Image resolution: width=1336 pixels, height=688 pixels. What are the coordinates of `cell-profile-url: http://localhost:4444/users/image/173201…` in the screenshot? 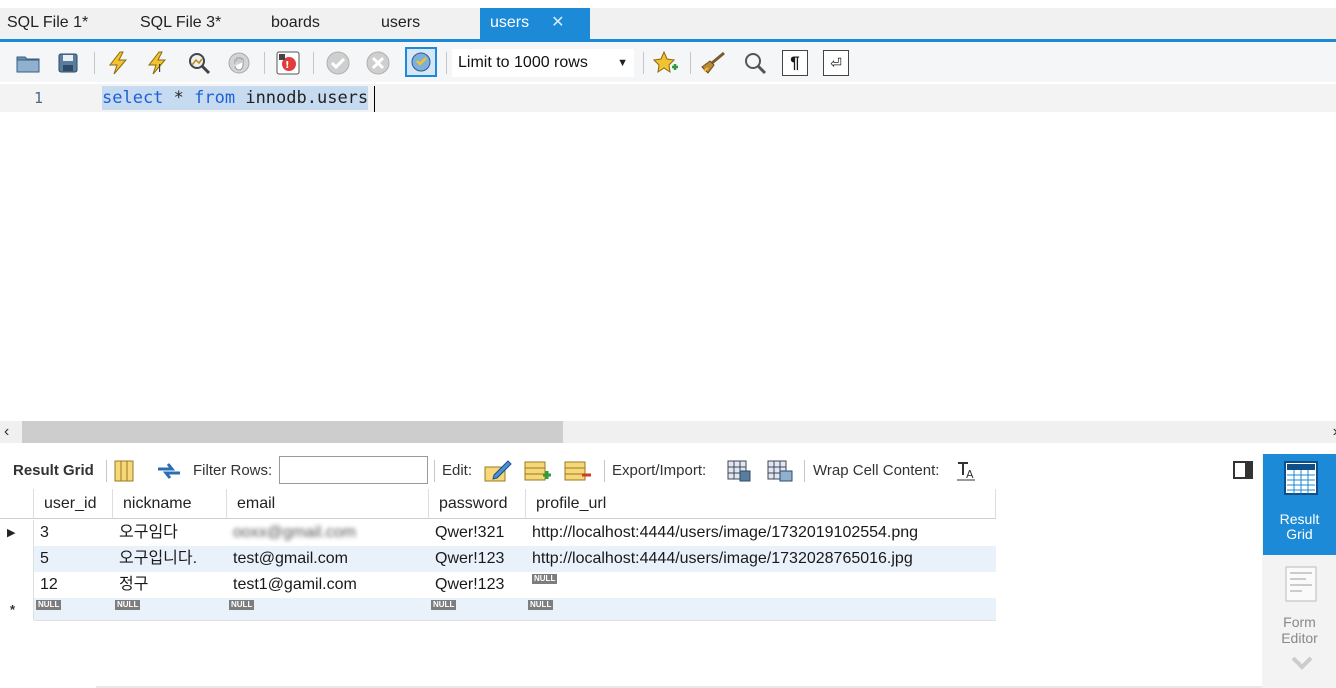 It's located at (761, 533).